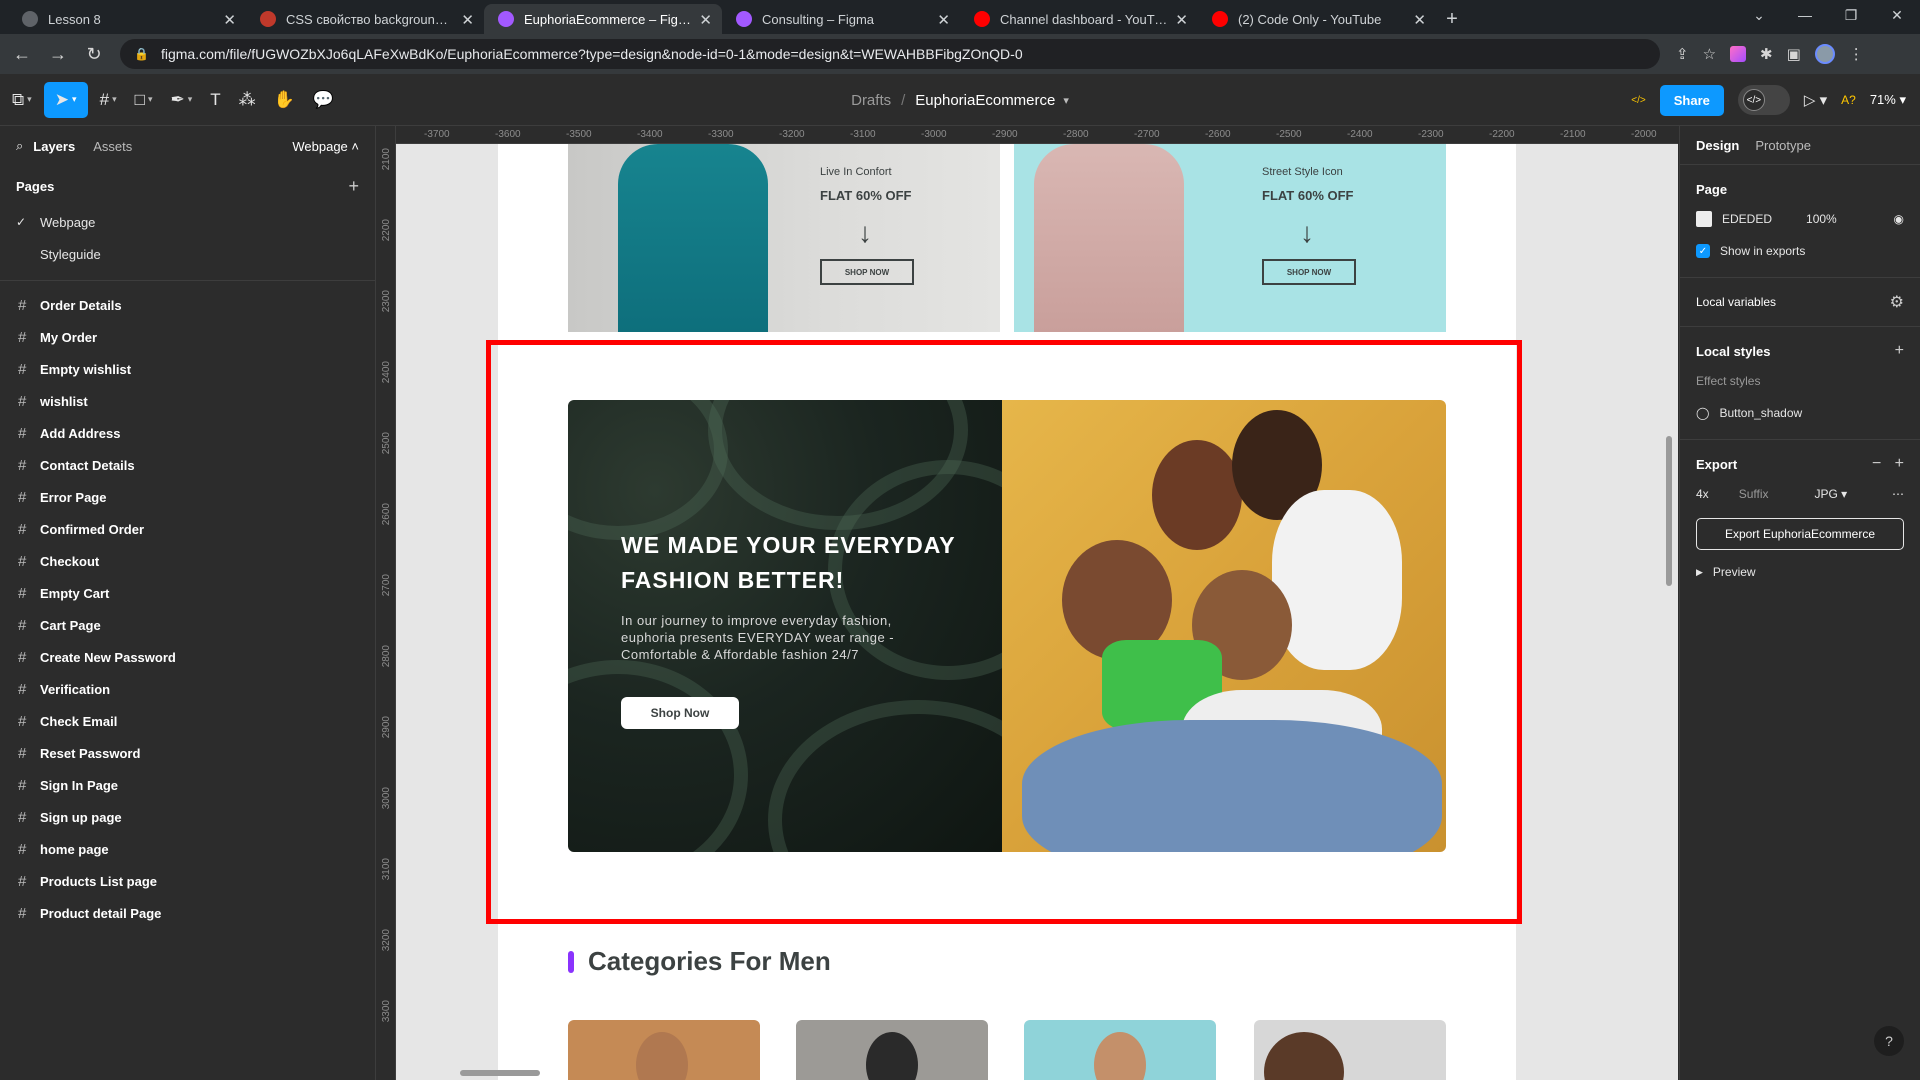 The image size is (1920, 1080). What do you see at coordinates (1704, 219) in the screenshot?
I see `page-color-swatch` at bounding box center [1704, 219].